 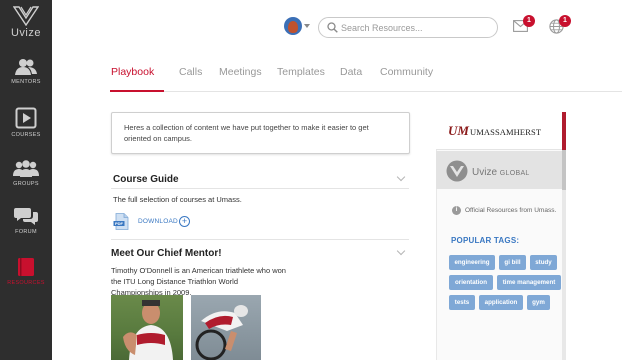 I want to click on user-avatar, so click(x=293, y=26).